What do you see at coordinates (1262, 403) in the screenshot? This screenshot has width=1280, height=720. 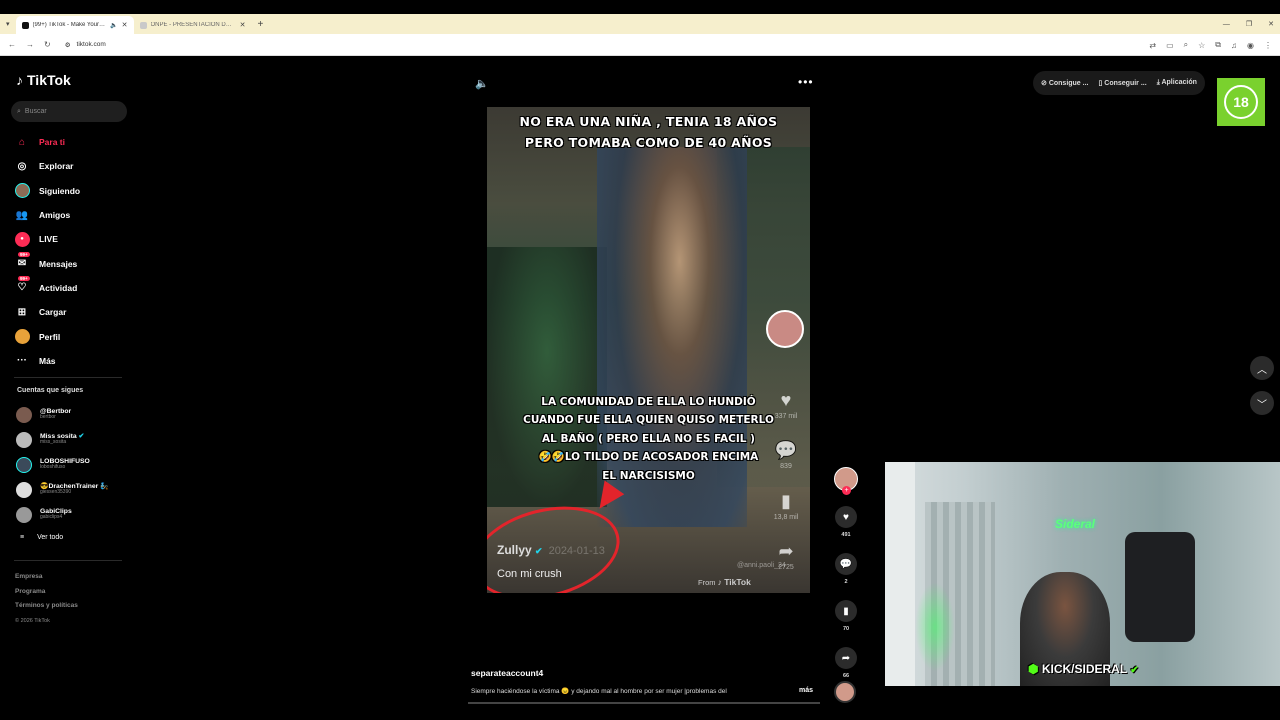 I see `next-video-button: ﹀` at bounding box center [1262, 403].